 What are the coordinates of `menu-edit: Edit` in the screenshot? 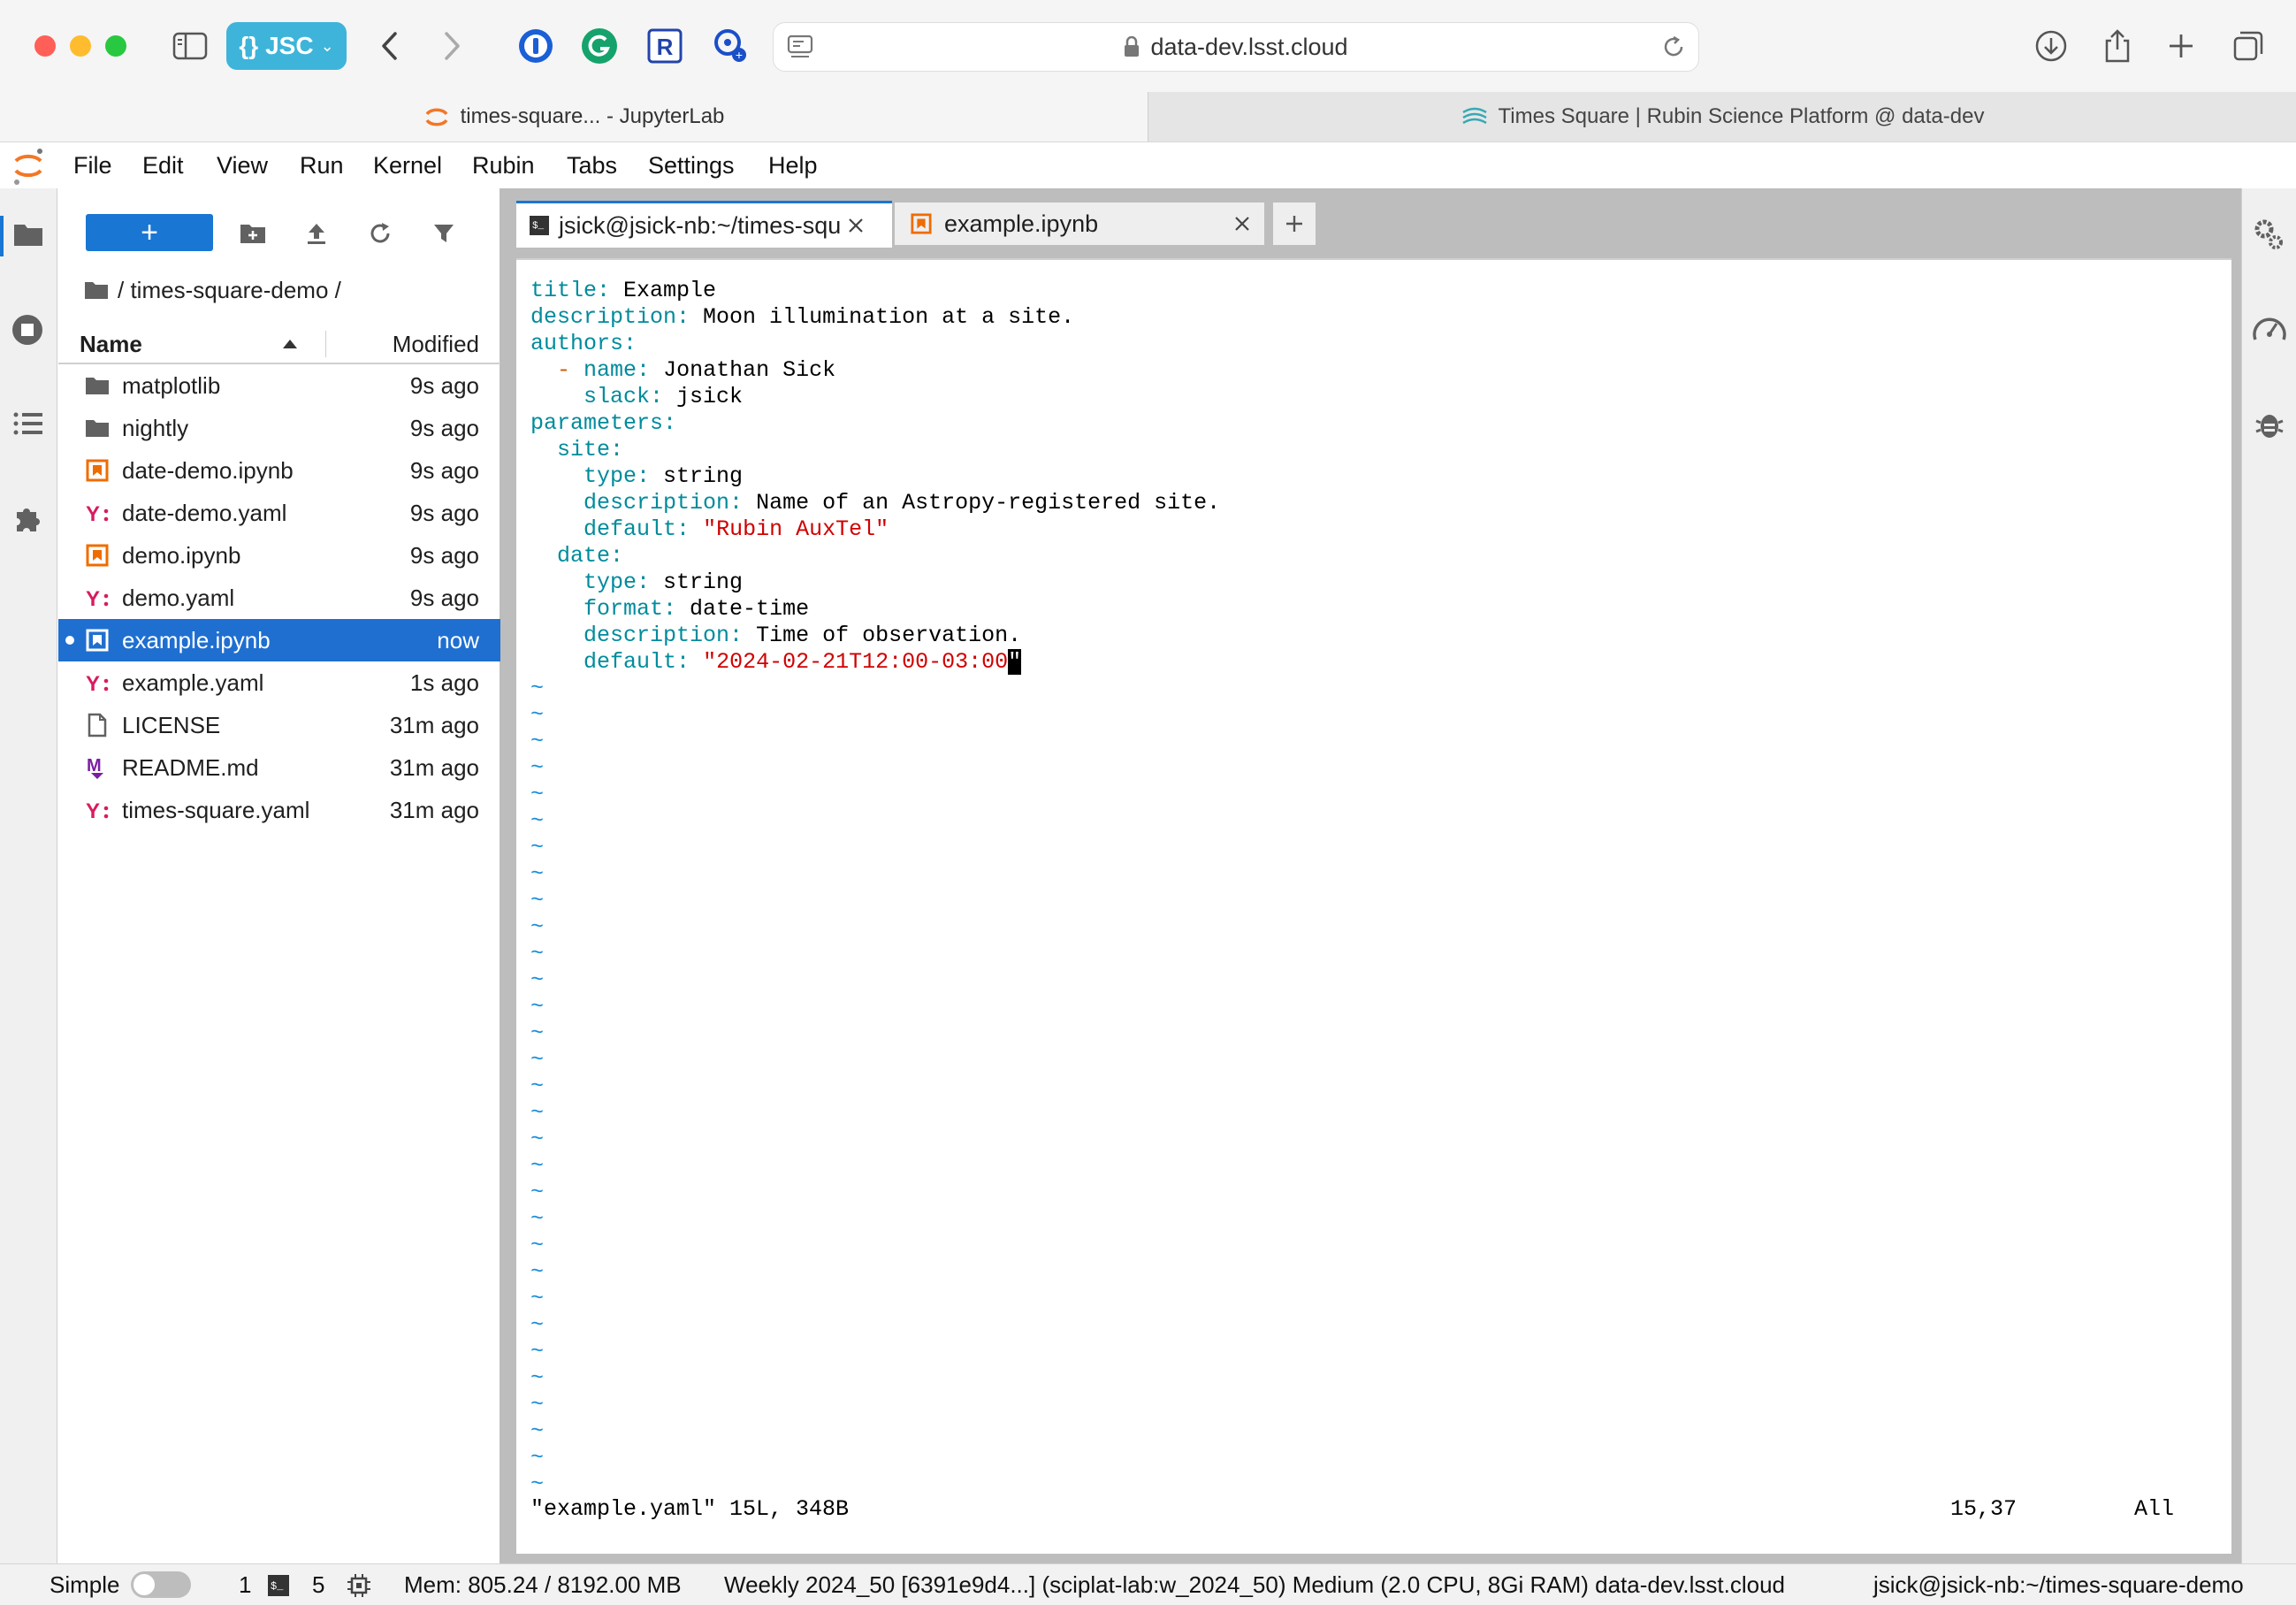 It's located at (163, 165).